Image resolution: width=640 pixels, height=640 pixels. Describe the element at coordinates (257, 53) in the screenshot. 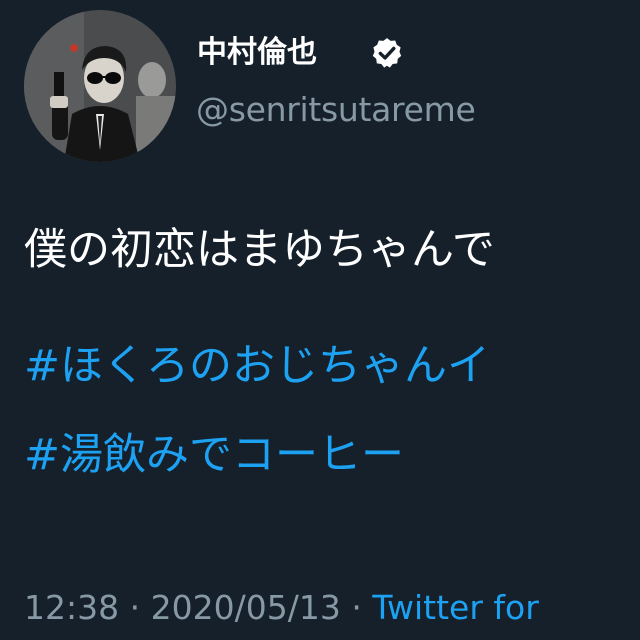

I see `display-name: 中村倫也` at that location.